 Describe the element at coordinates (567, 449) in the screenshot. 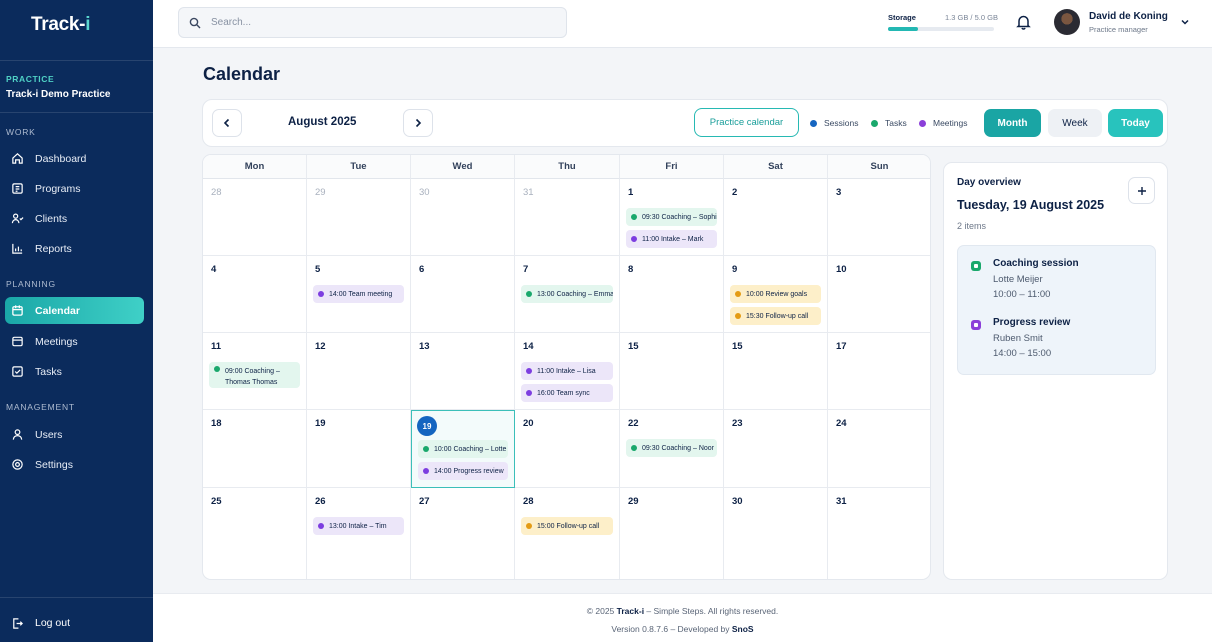

I see `calendar-day: 20` at that location.